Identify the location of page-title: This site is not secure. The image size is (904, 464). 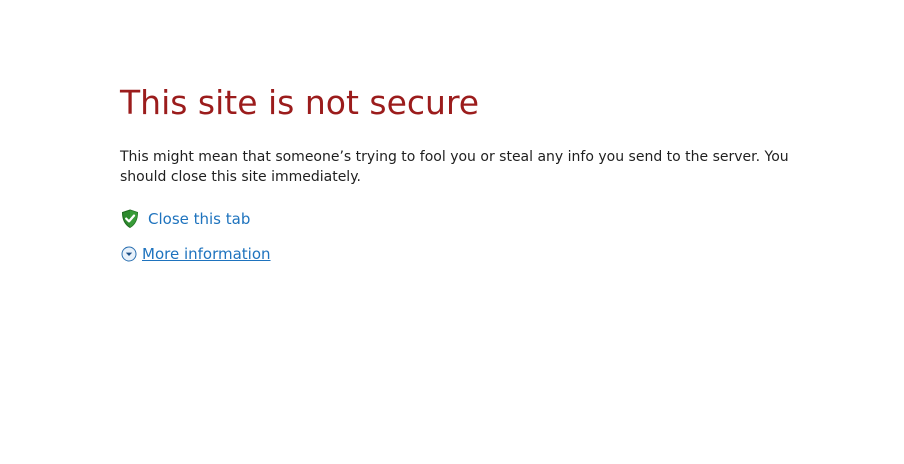
(300, 102).